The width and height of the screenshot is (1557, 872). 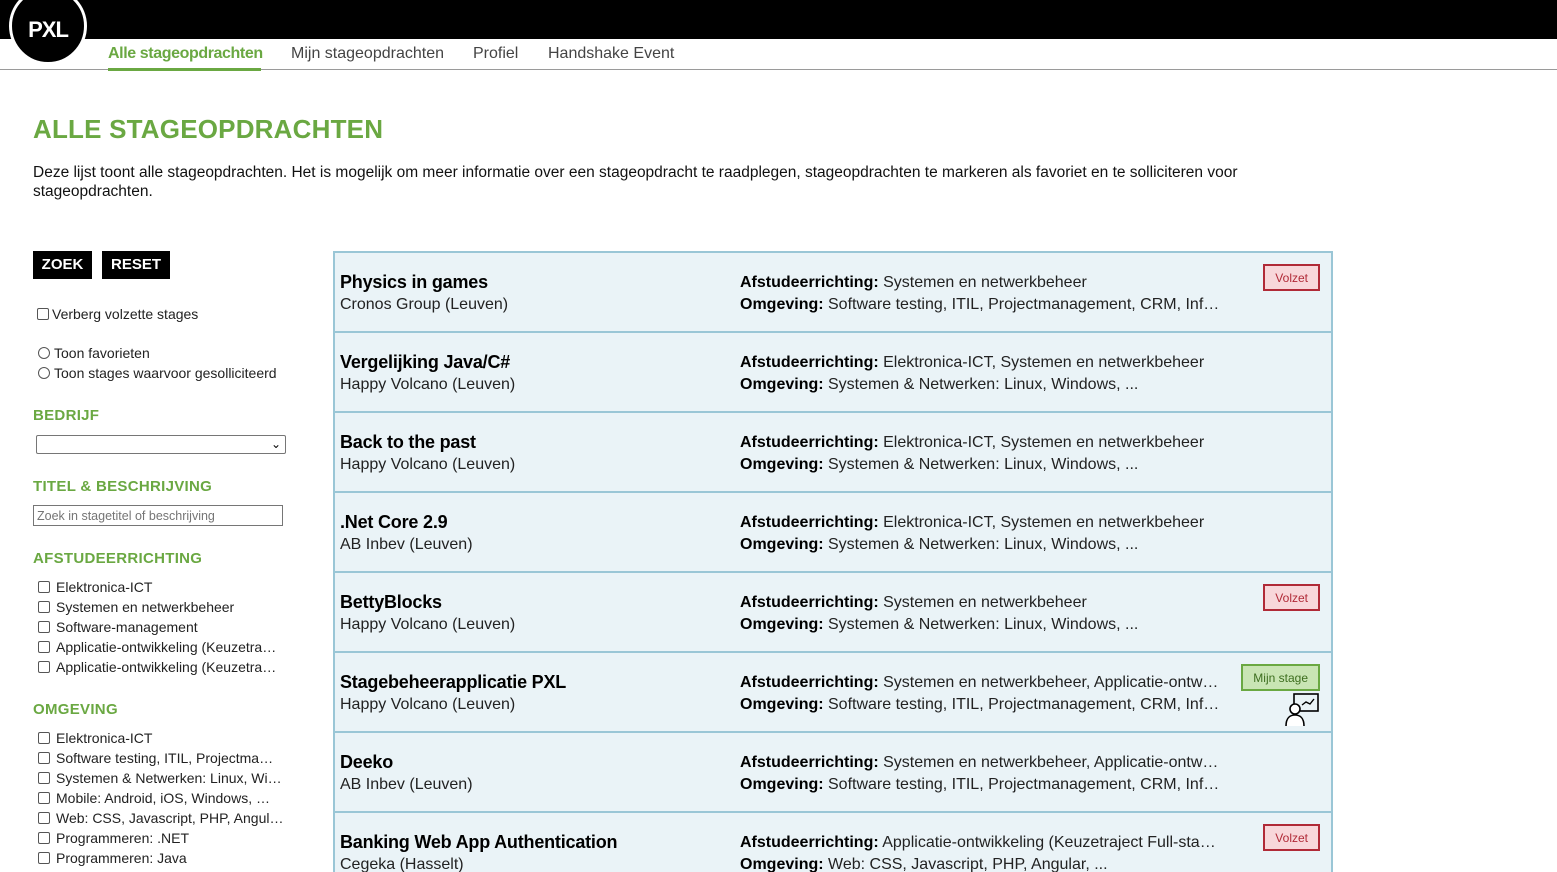 What do you see at coordinates (425, 362) in the screenshot?
I see `assignment-title: Vergelijking Java/C#` at bounding box center [425, 362].